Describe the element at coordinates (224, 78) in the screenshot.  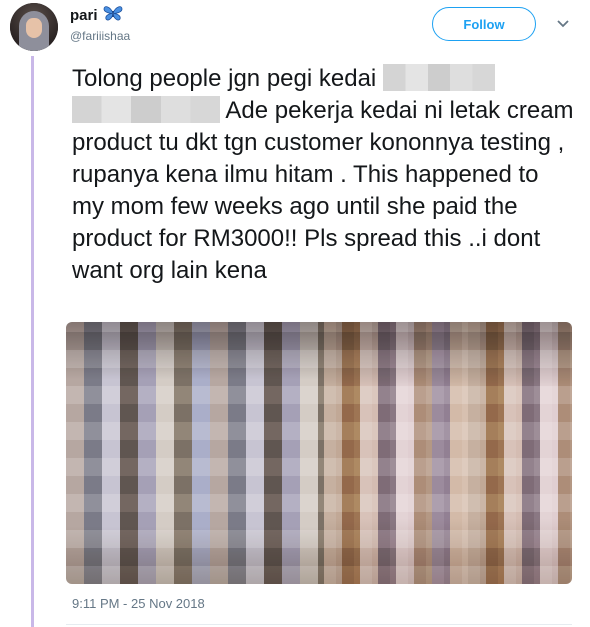
I see `tweet-text-start: Tolong people jgn pegi kedai` at that location.